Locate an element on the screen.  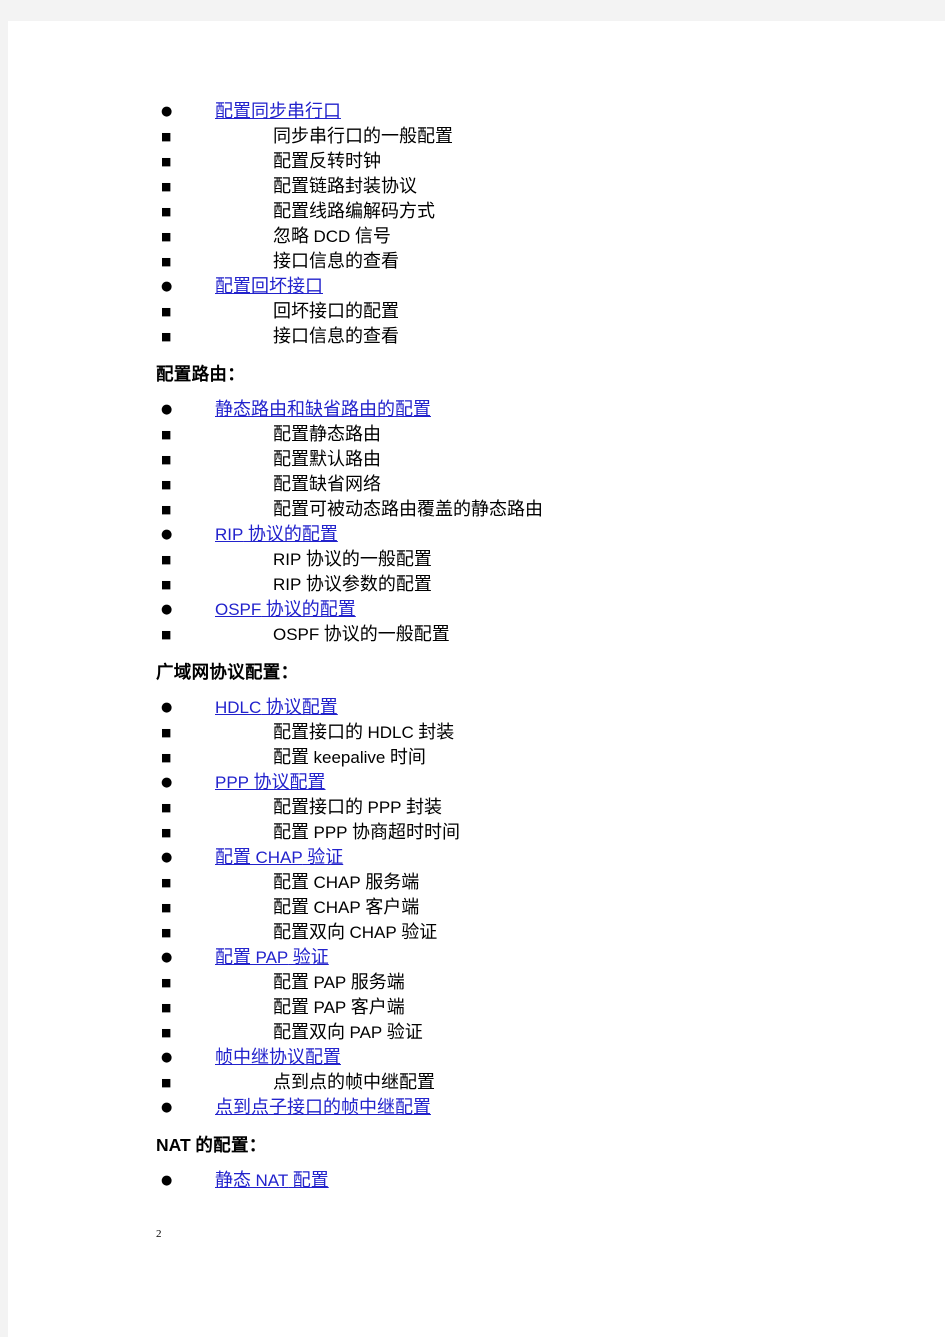
toc-item-label: 配置接口的 PPP 封装 is located at coordinates (358, 807).